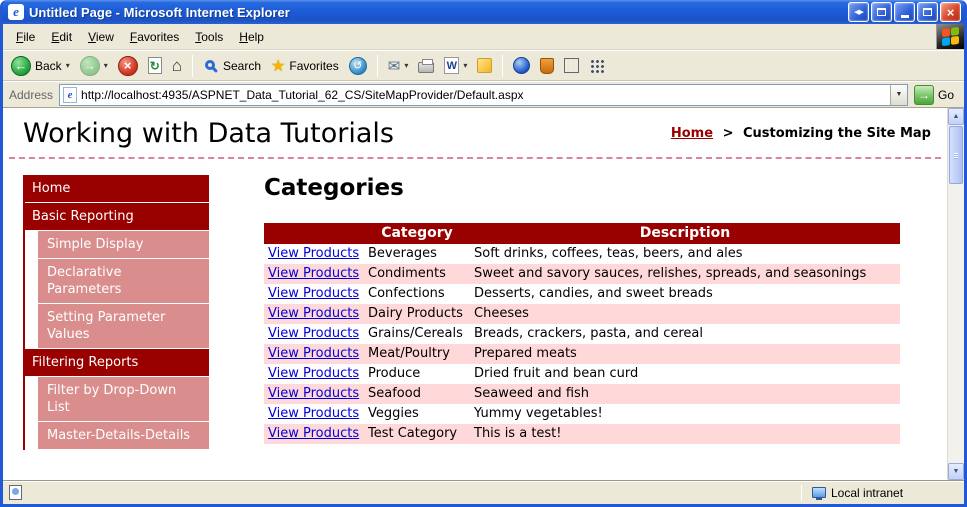 This screenshot has width=967, height=507. What do you see at coordinates (154, 37) in the screenshot?
I see `menu-item-favorites: Favorites` at bounding box center [154, 37].